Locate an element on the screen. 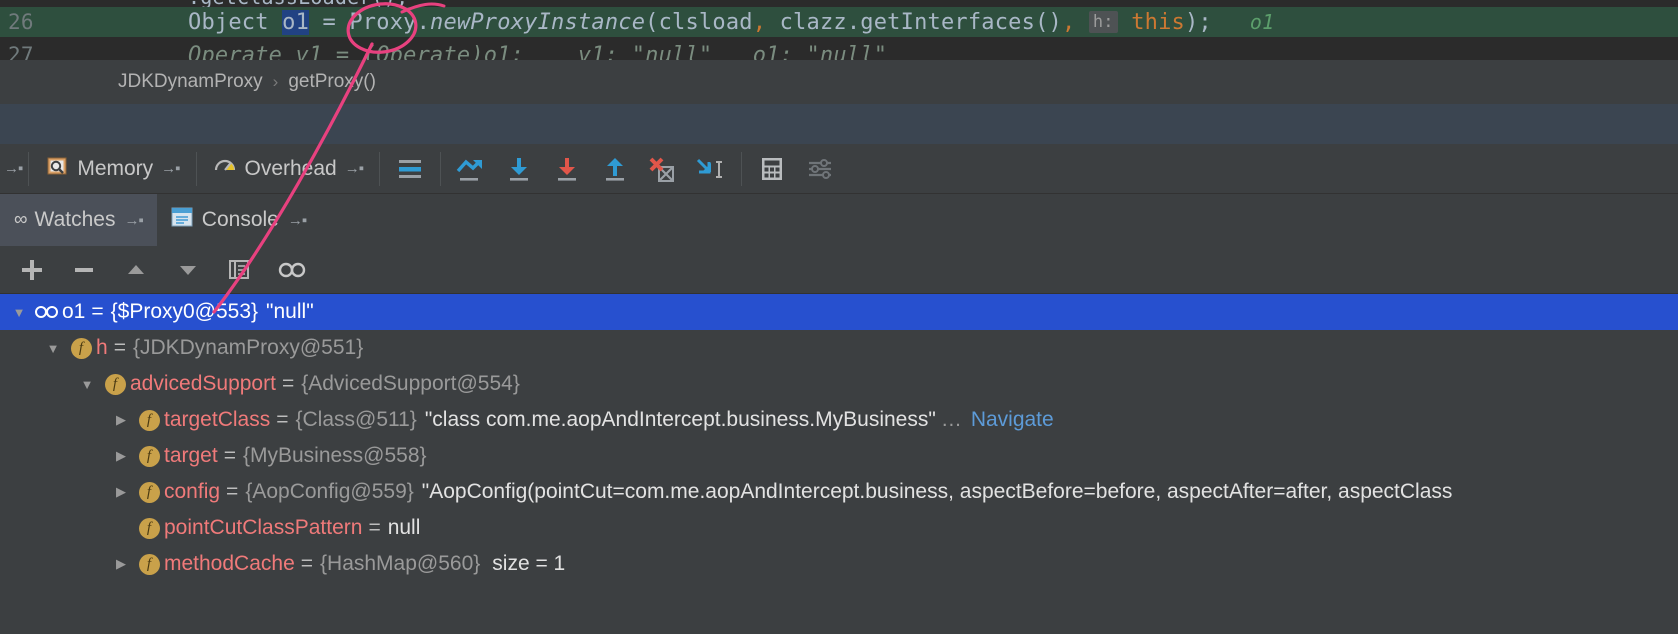  tab-watches: ∞ Watches →▪ is located at coordinates (78, 220).